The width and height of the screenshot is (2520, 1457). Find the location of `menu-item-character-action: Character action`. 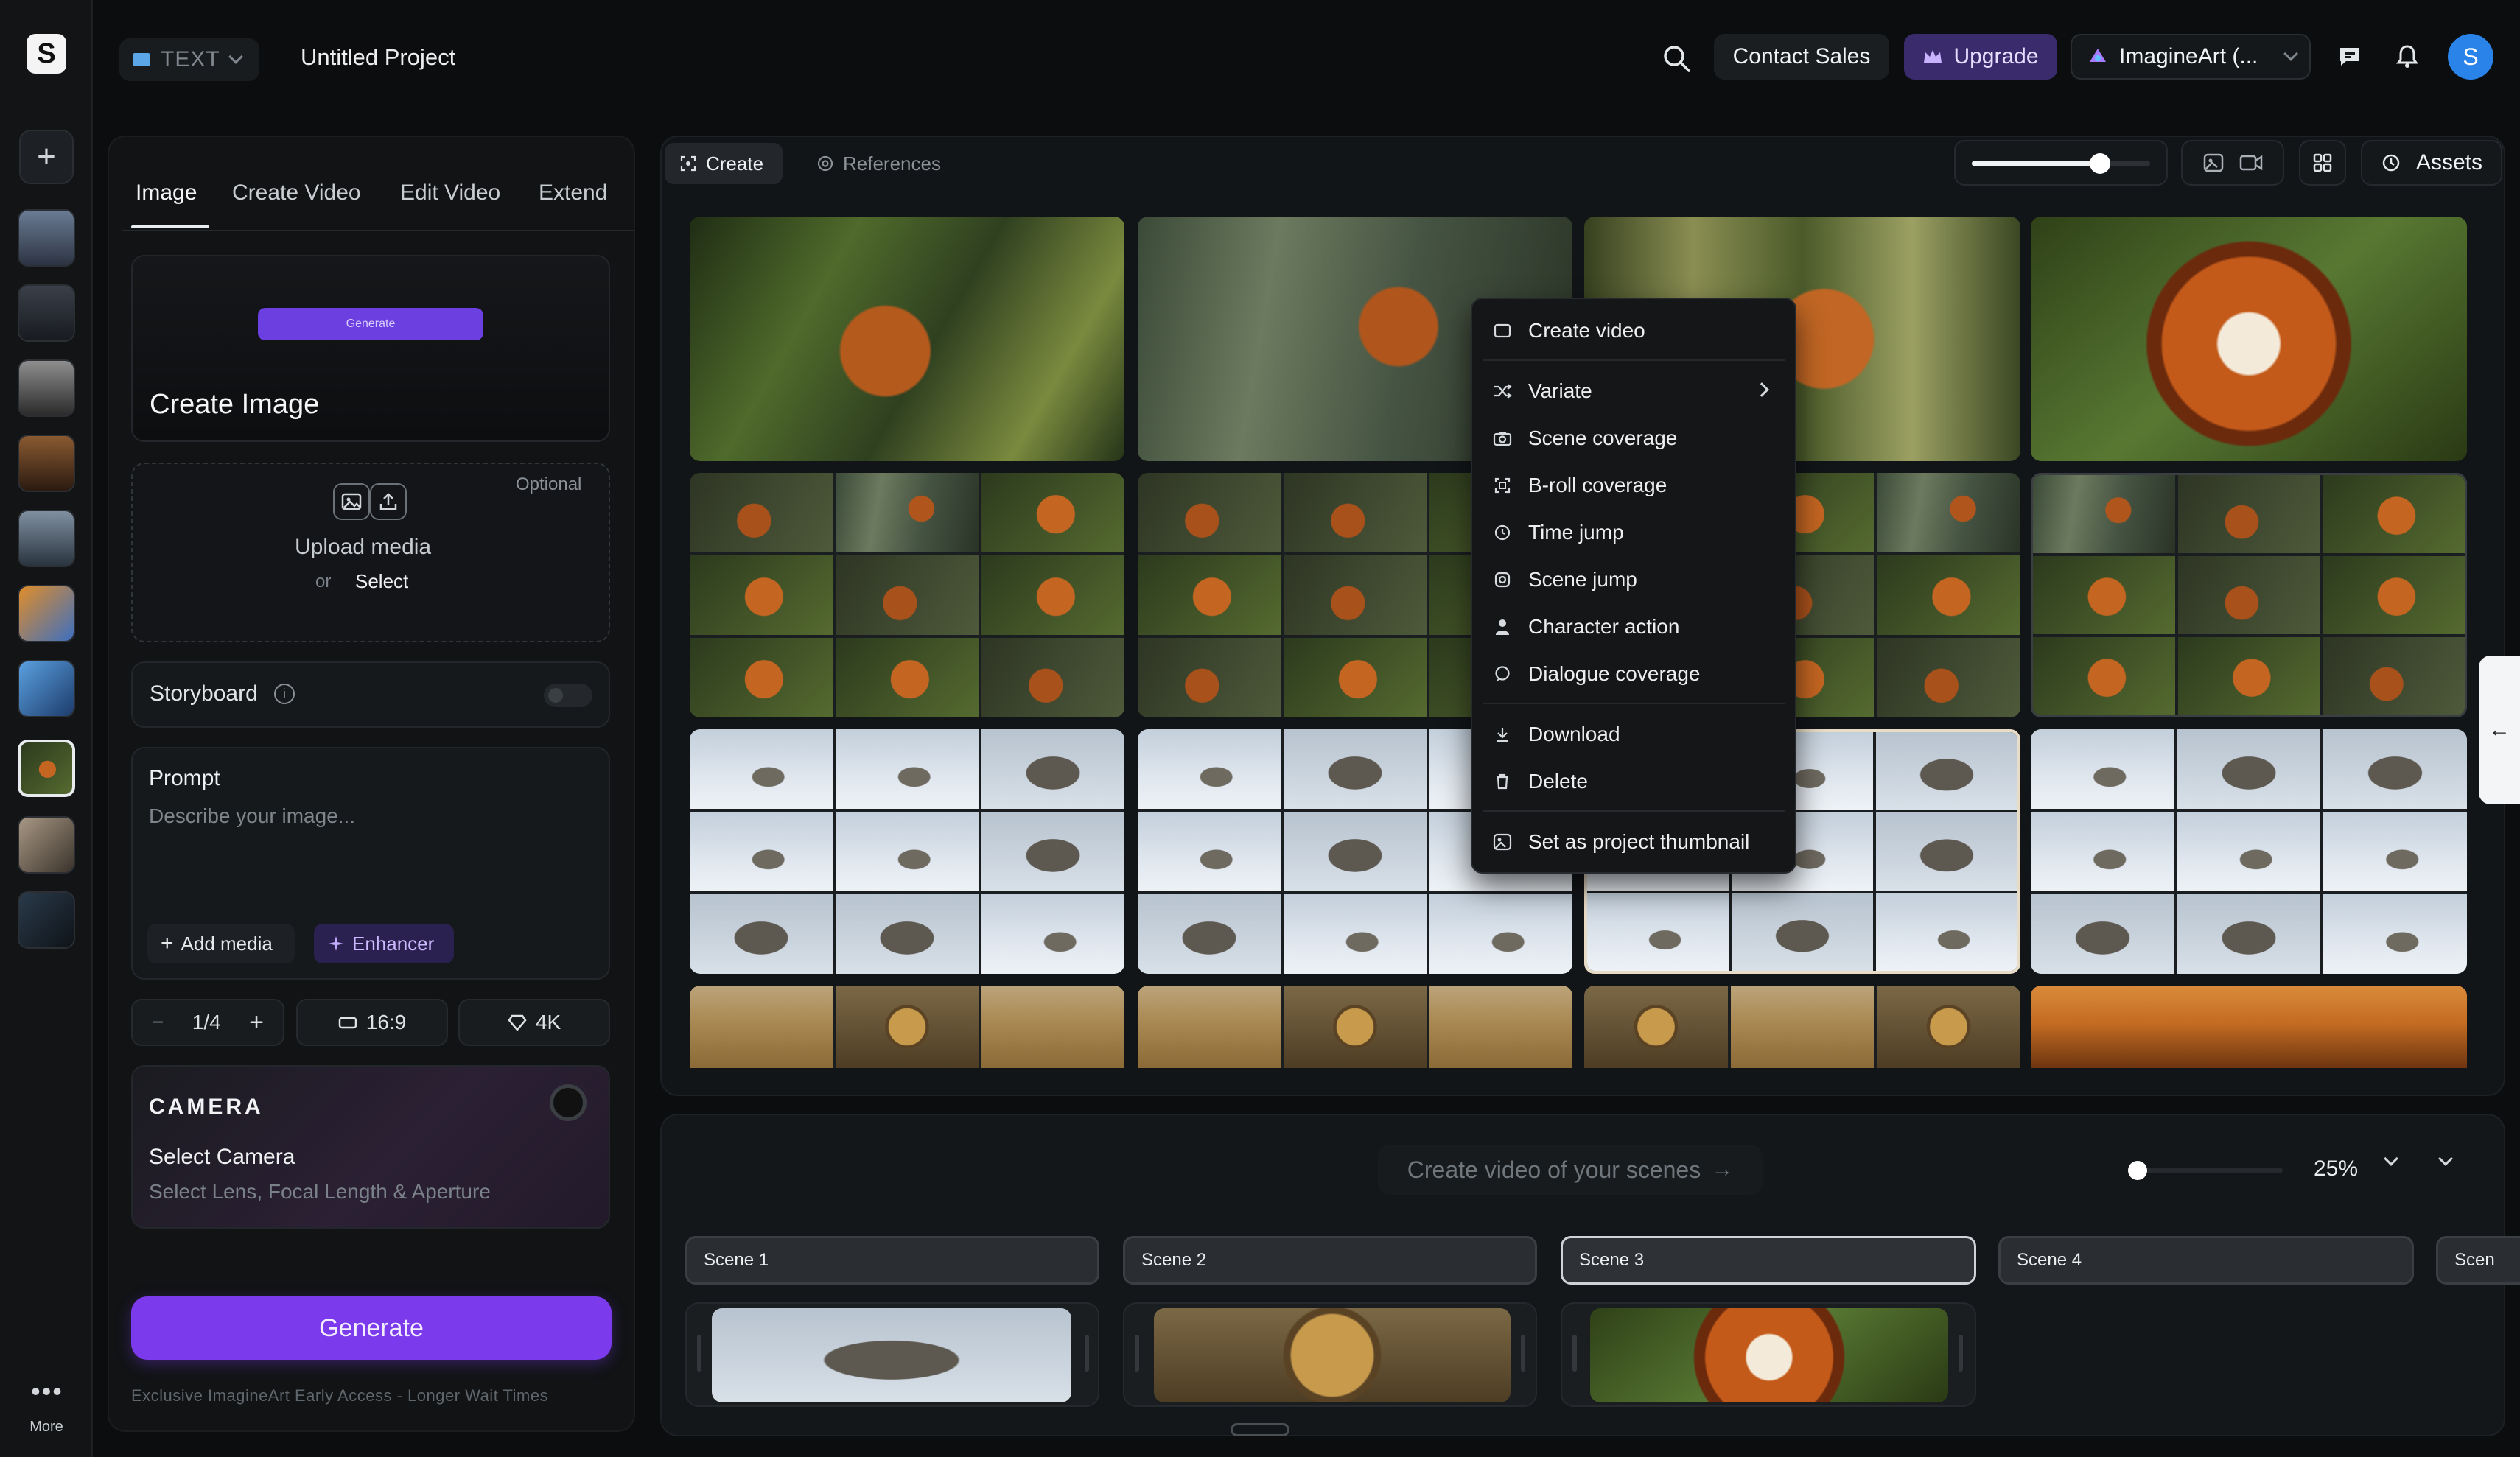

menu-item-character-action: Character action is located at coordinates (1638, 626).